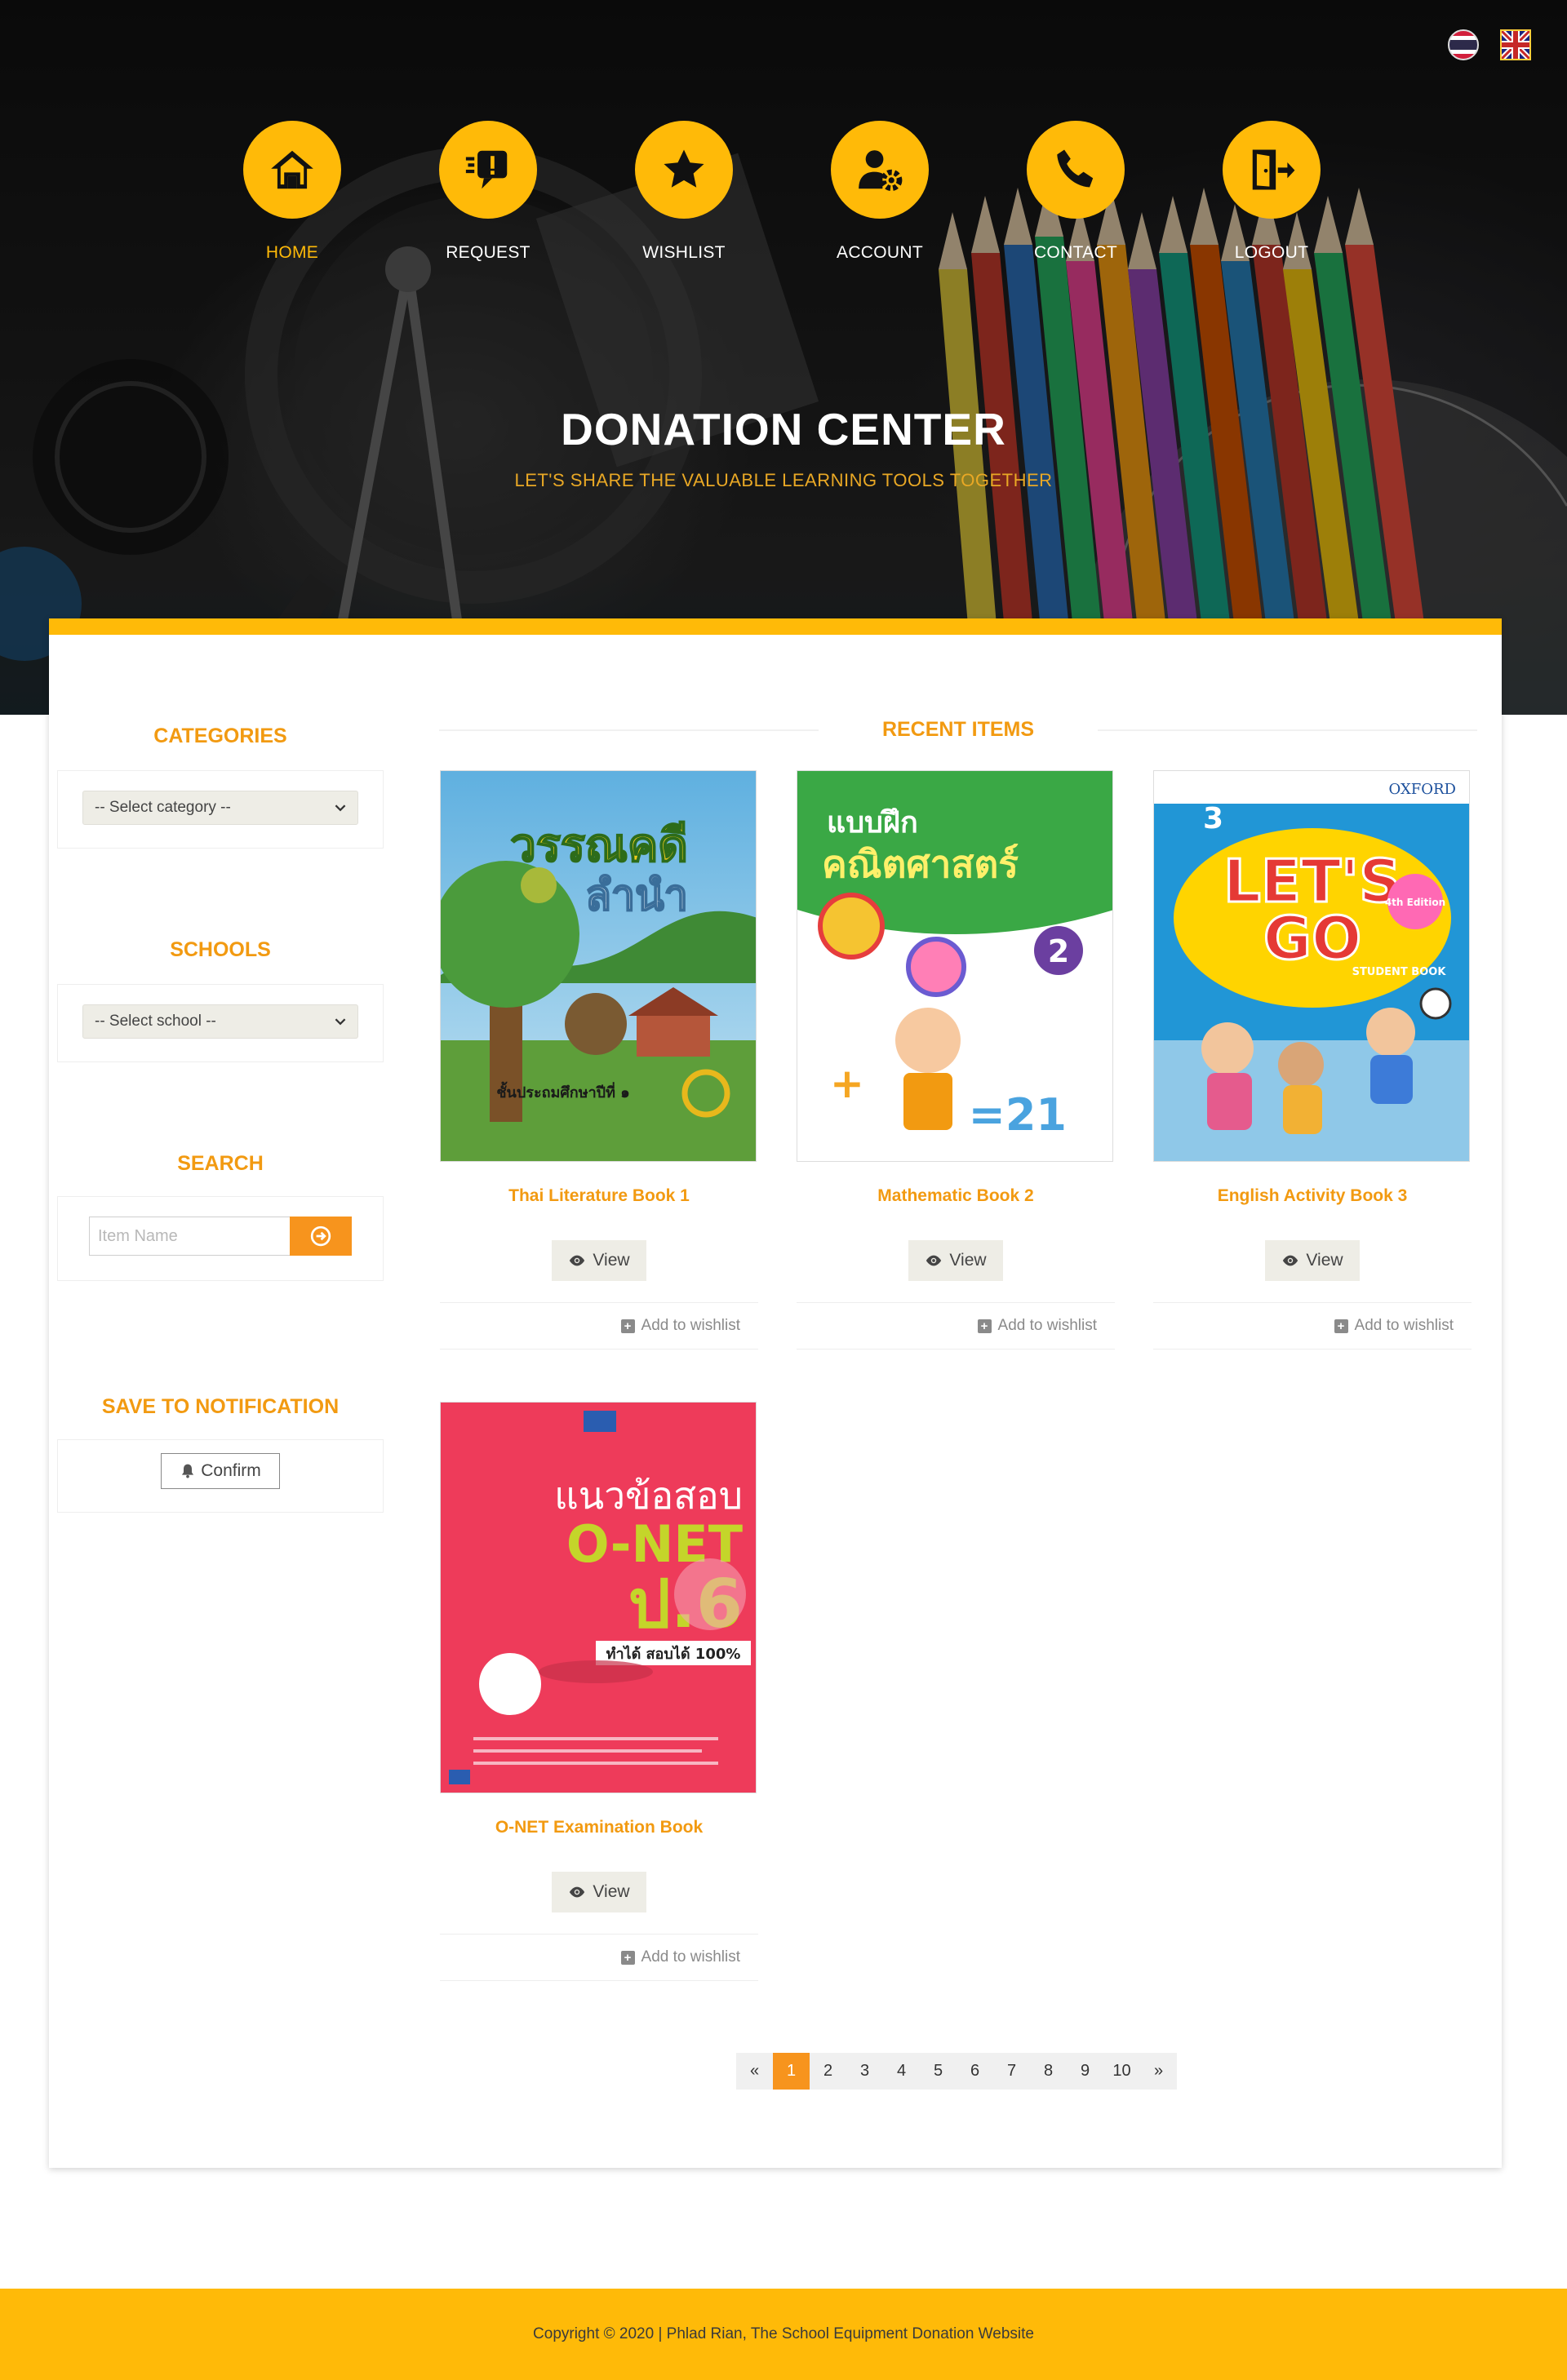 The width and height of the screenshot is (1567, 2380). What do you see at coordinates (791, 2071) in the screenshot?
I see `pagination-page: 1` at bounding box center [791, 2071].